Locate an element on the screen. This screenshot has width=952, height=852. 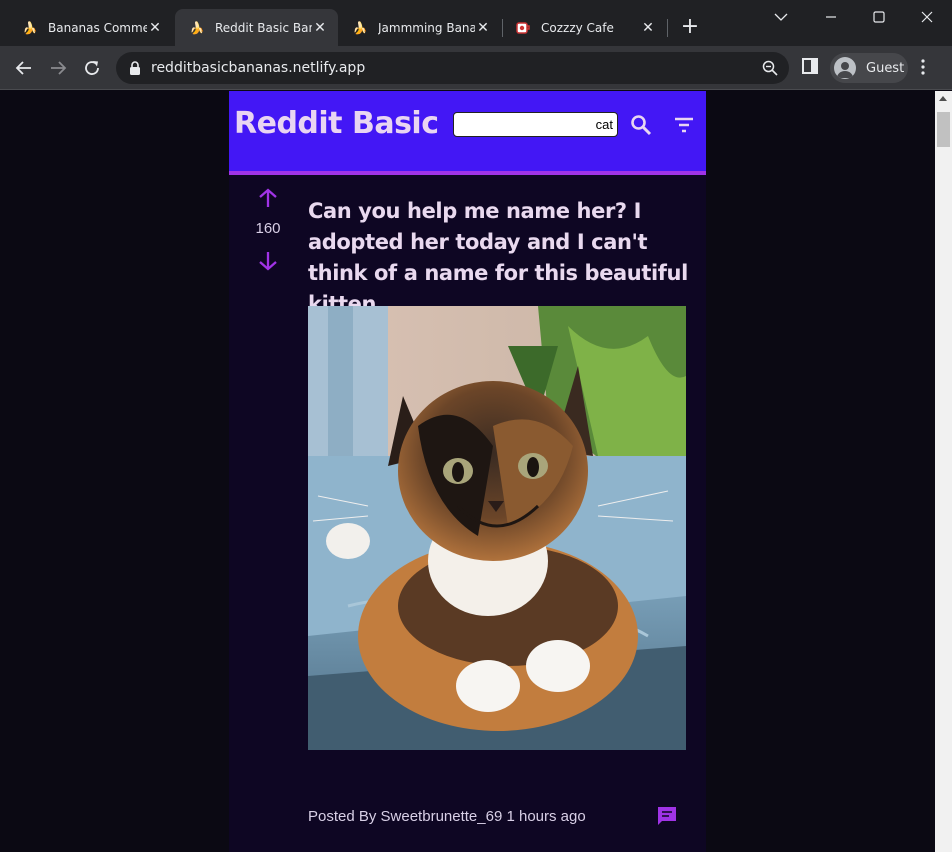
reload-icon is located at coordinates (92, 68).